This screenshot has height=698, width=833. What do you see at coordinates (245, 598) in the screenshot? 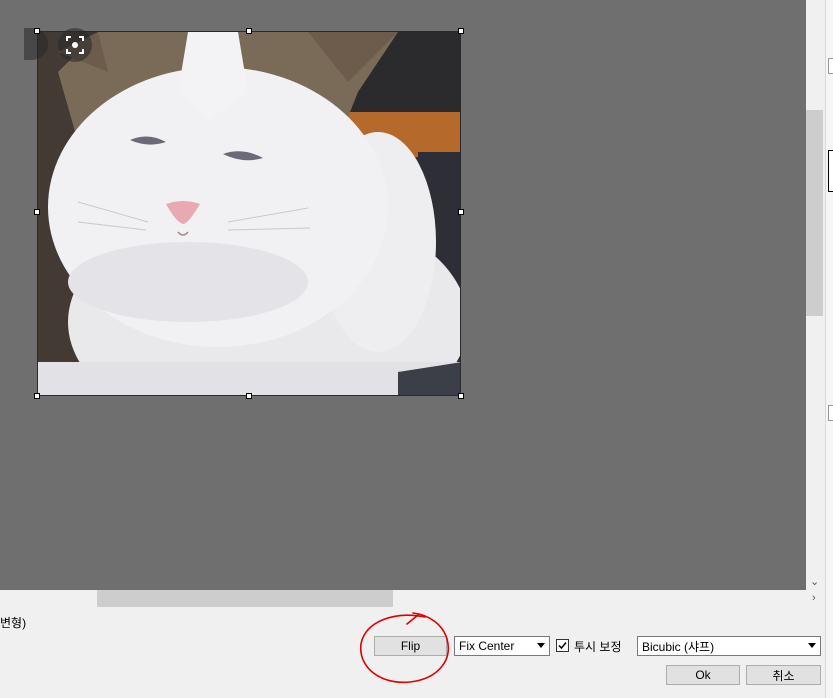
I see `horizontal-scroll-thumb` at bounding box center [245, 598].